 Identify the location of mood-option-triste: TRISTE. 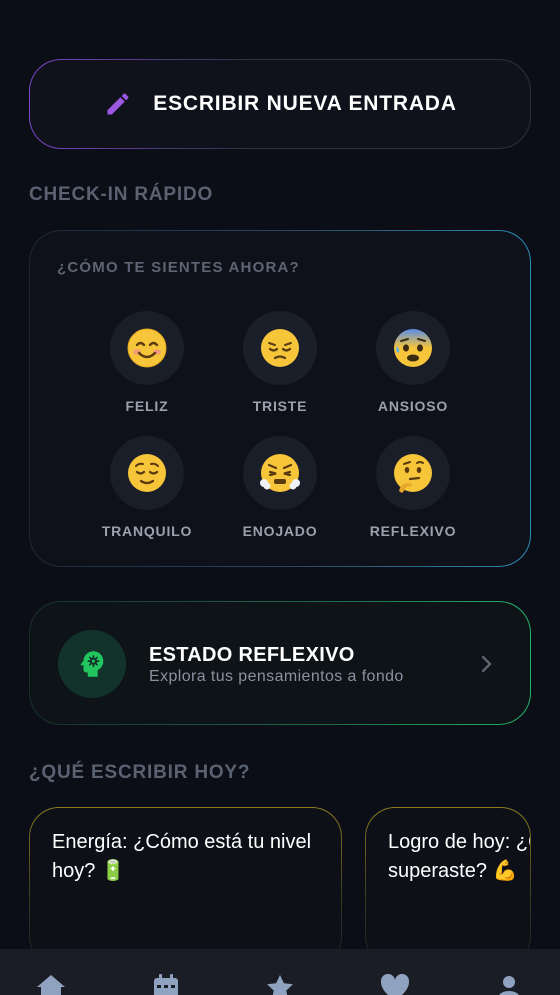
(280, 362).